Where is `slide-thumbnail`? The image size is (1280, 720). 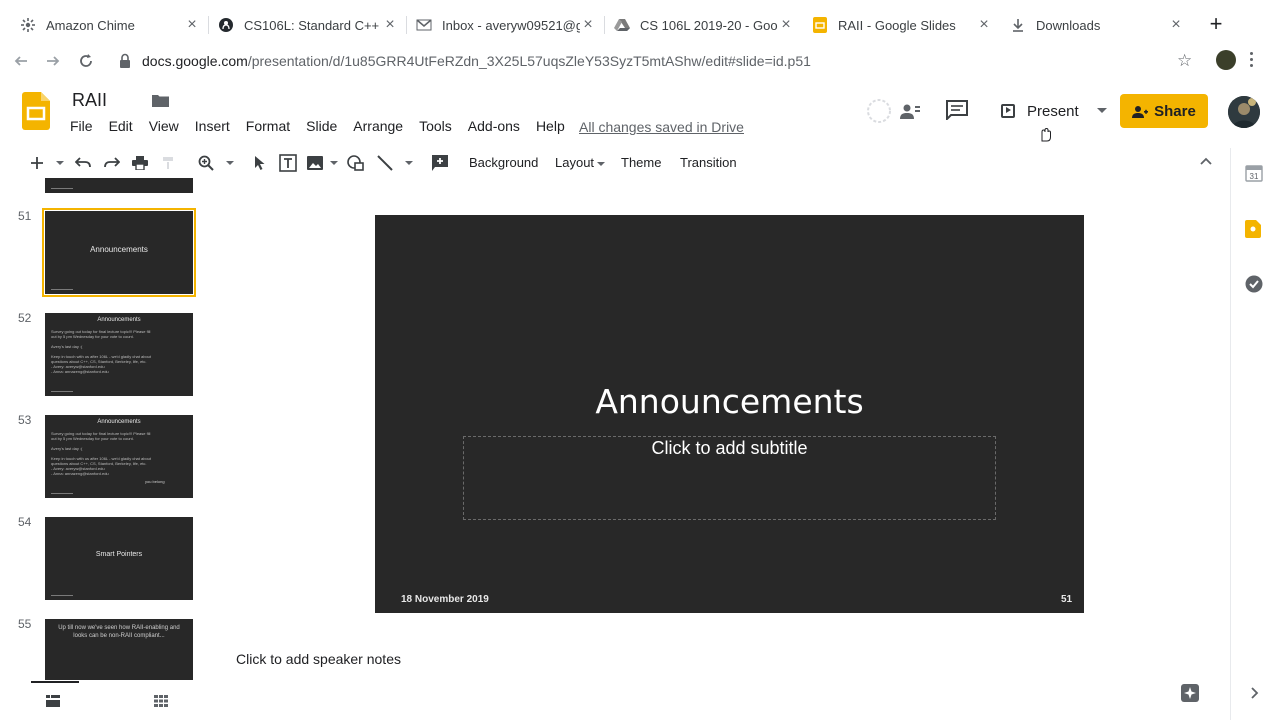
slide-thumbnail is located at coordinates (119, 185).